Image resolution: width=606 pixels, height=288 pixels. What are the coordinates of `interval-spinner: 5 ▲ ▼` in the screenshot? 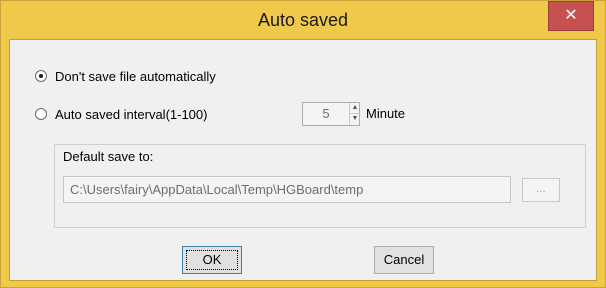 It's located at (331, 114).